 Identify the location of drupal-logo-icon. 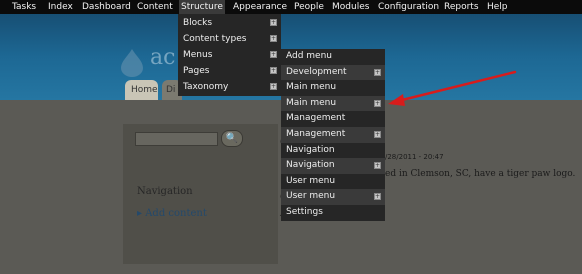
(132, 63).